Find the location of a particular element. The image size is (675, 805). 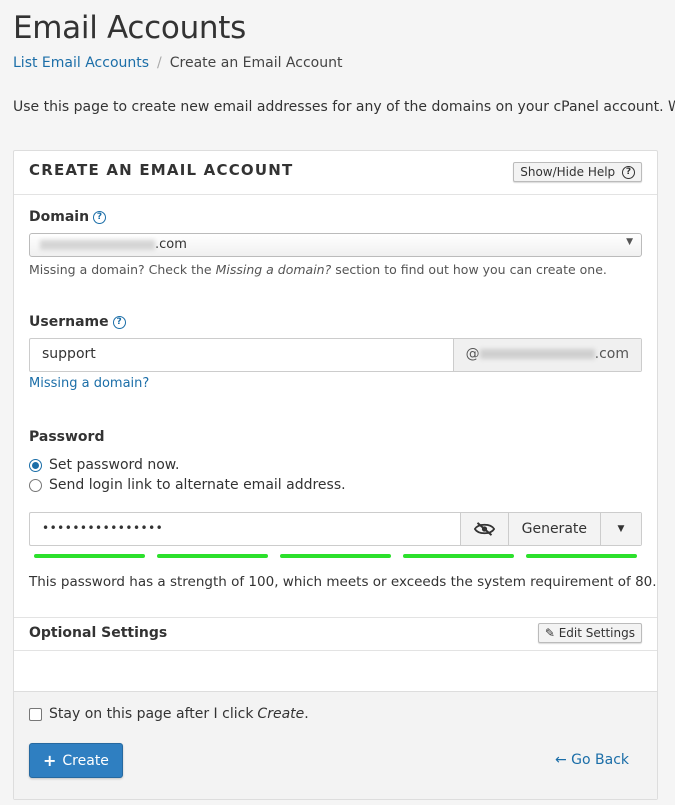

addon-at: @ is located at coordinates (472, 354).